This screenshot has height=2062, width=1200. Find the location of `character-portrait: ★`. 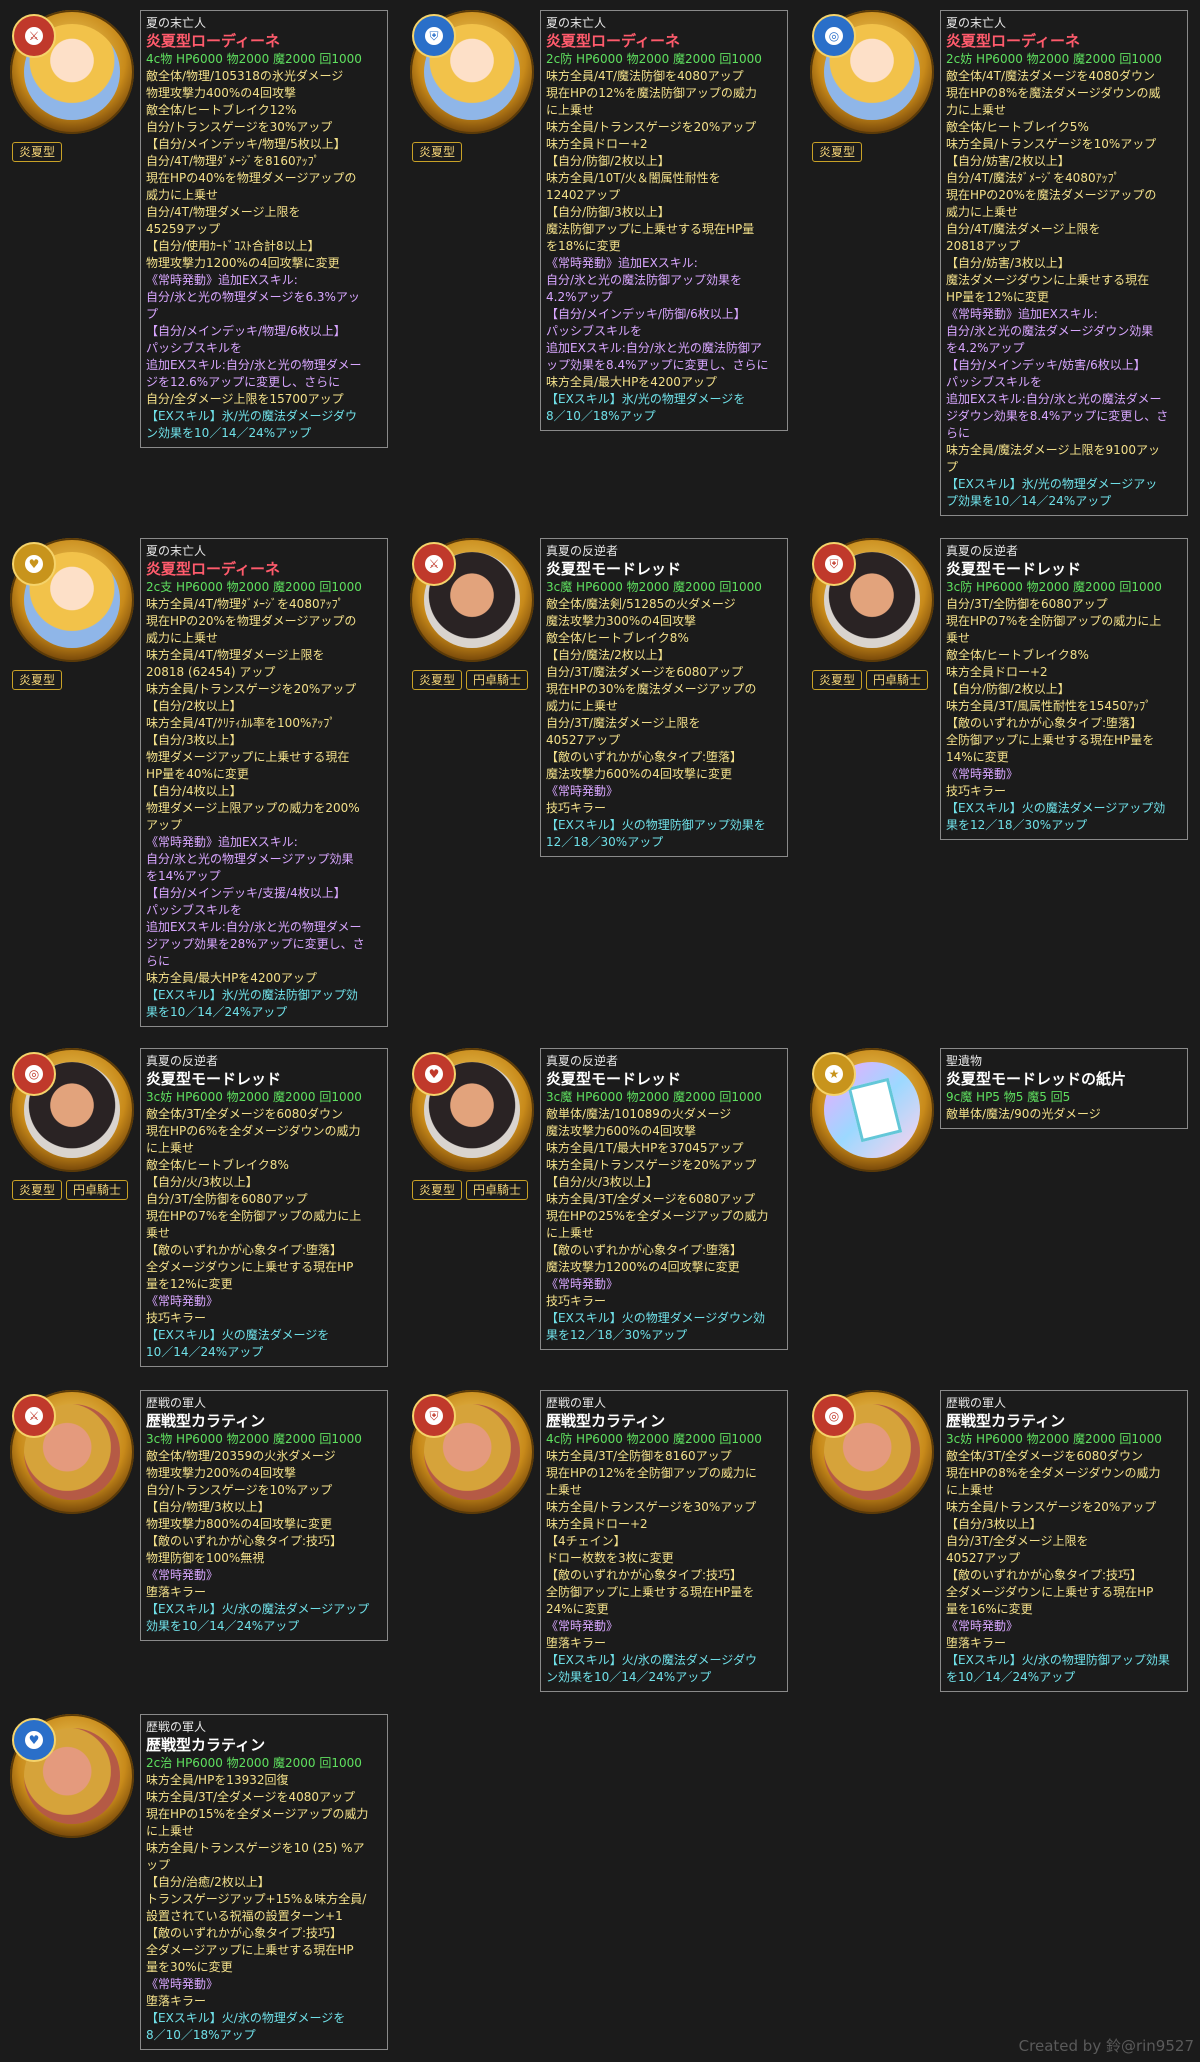

character-portrait: ★ is located at coordinates (872, 1110).